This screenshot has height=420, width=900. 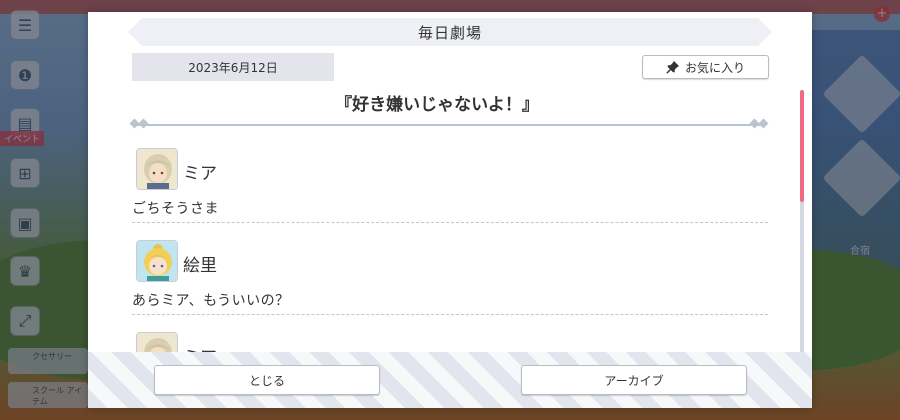 What do you see at coordinates (634, 380) in the screenshot?
I see `archive-button: アーカイブ` at bounding box center [634, 380].